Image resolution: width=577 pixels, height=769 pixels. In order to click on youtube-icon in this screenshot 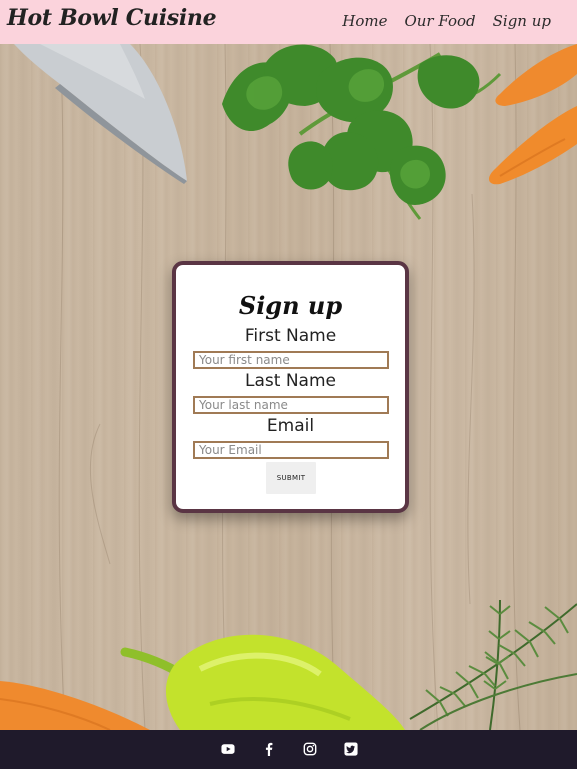, I will do `click(228, 749)`.